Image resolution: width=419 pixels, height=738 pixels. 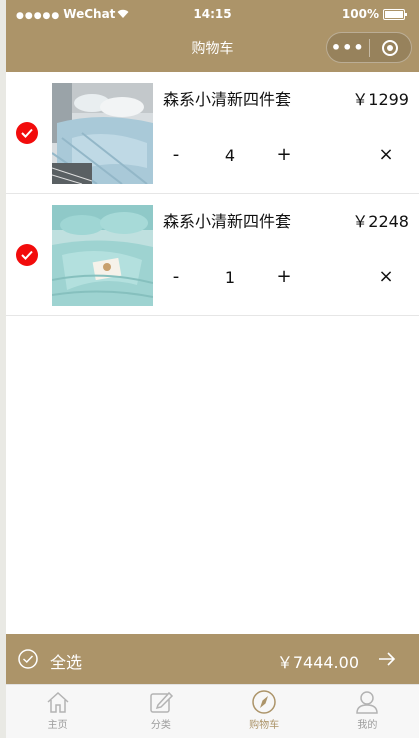 I want to click on home-icon, so click(x=58, y=702).